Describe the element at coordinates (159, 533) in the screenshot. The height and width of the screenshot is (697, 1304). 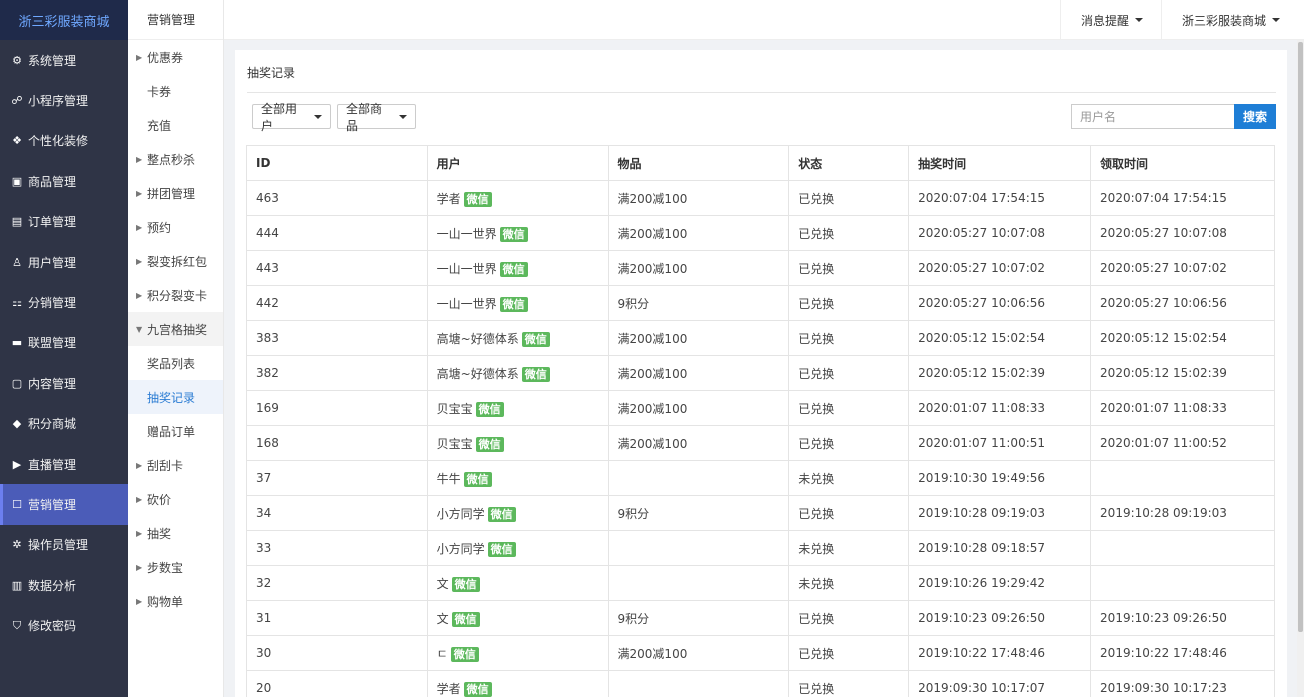
I see `submenu-item-label: 抽奖` at that location.